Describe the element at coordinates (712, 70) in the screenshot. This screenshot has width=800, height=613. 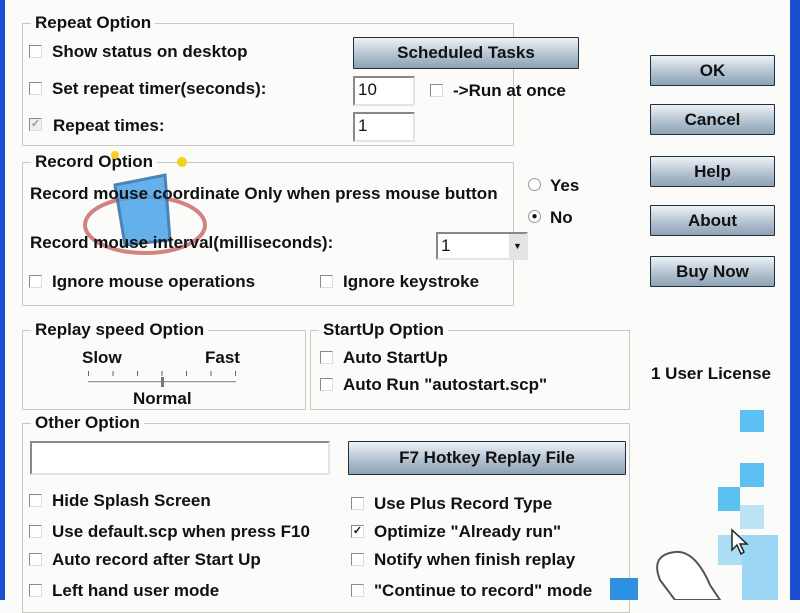
I see `ok-button: OK` at that location.